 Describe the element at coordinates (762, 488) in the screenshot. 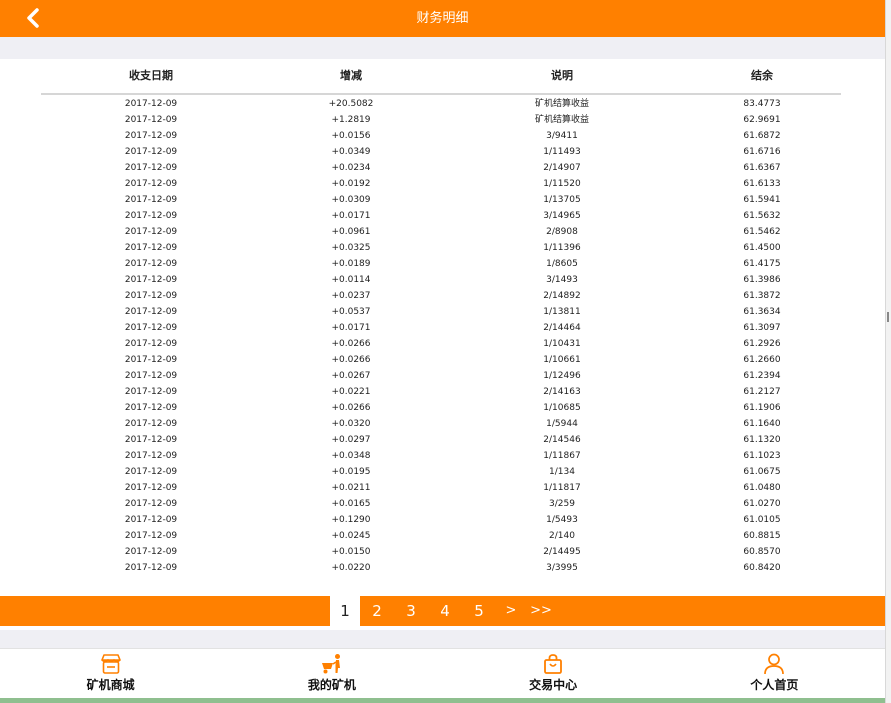

I see `cell-balance: 61.0480` at that location.